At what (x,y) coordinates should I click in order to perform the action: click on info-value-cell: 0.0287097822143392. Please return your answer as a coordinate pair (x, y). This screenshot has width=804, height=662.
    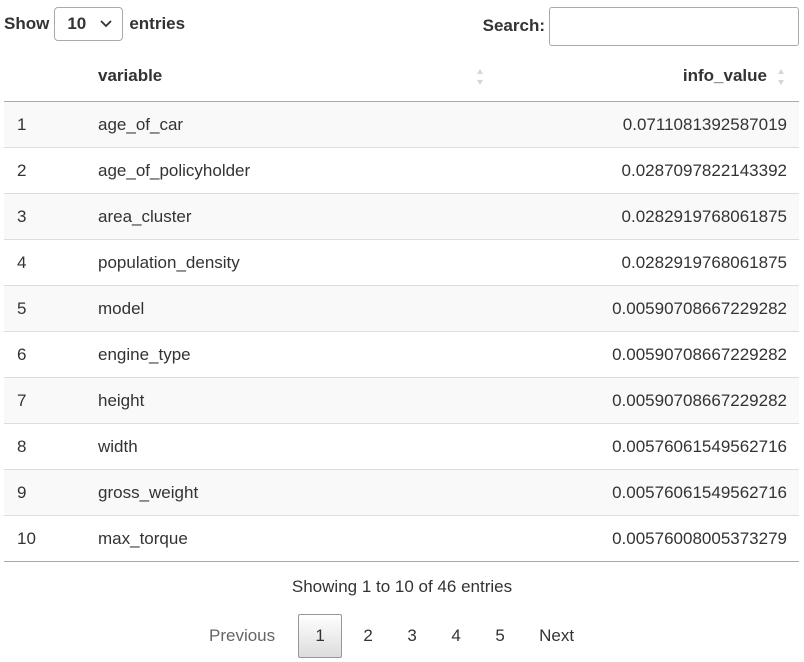
    Looking at the image, I should click on (607, 170).